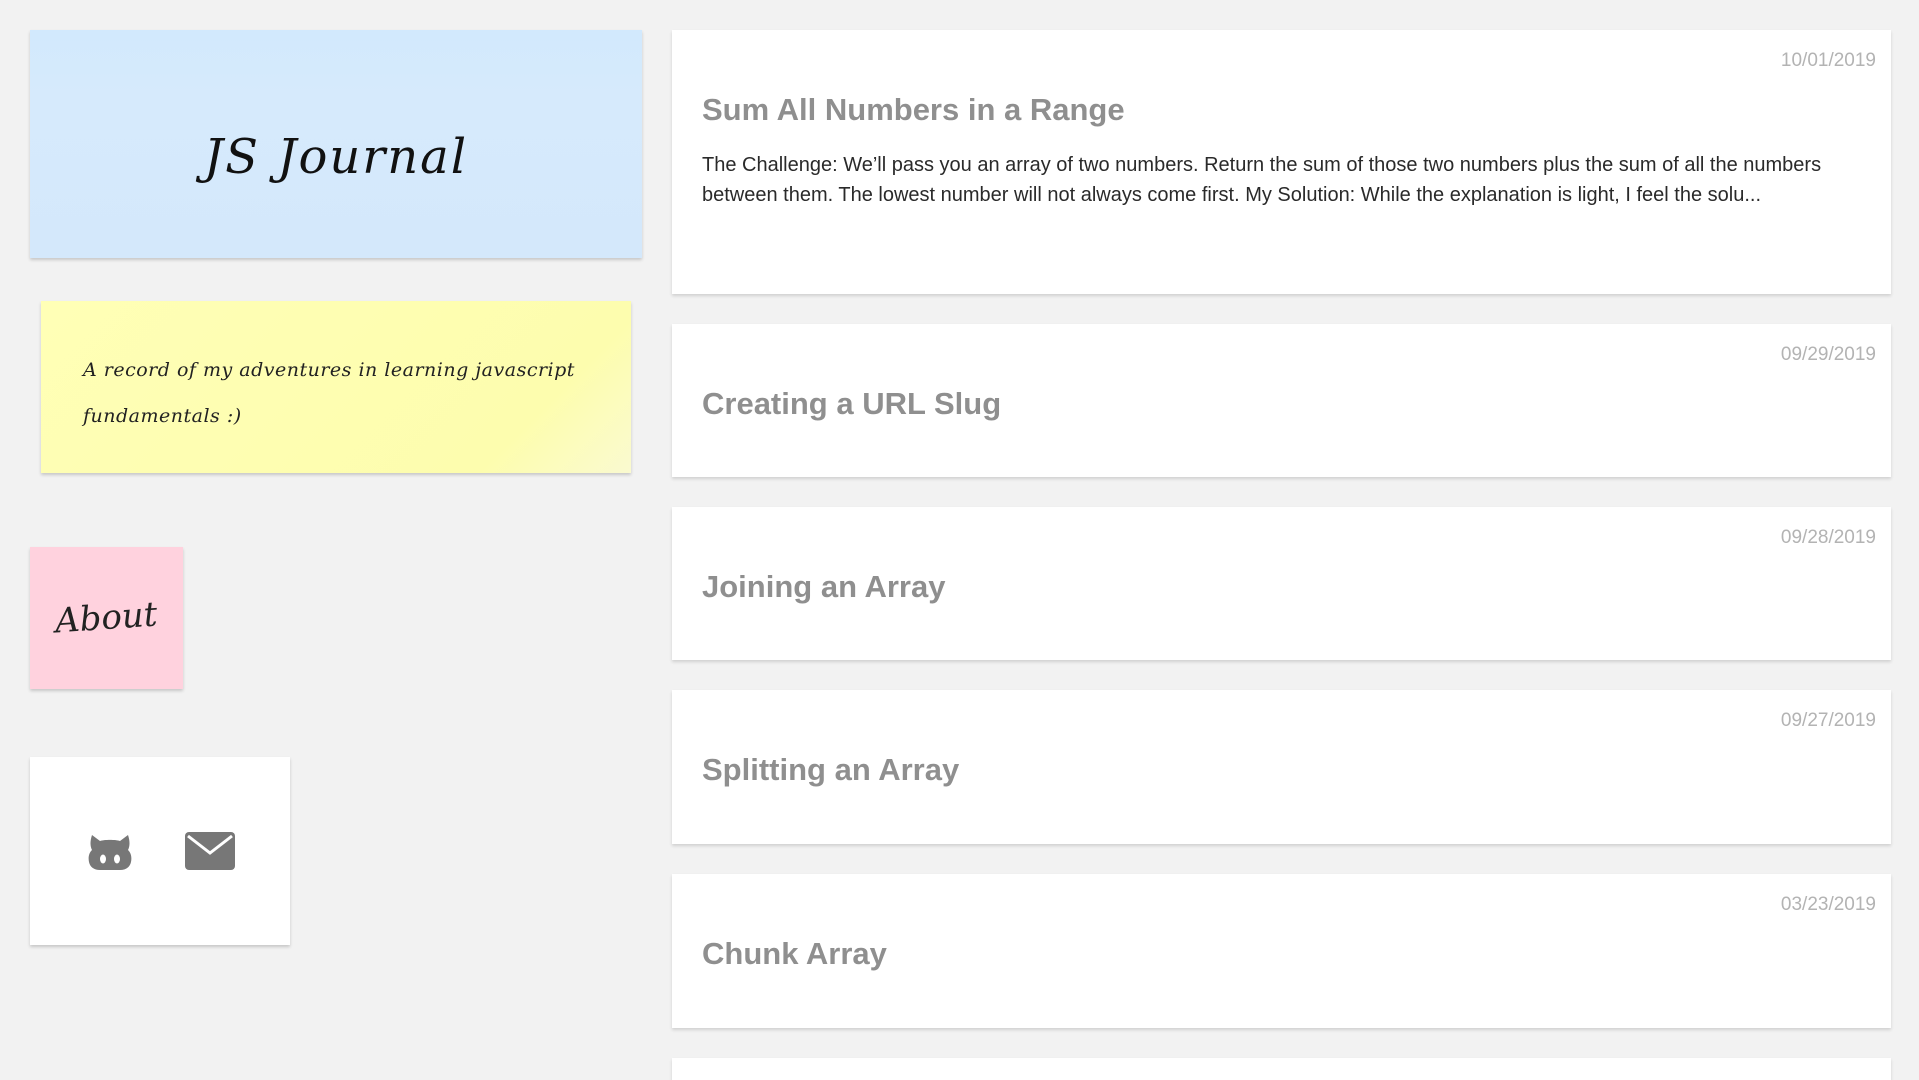 The width and height of the screenshot is (1919, 1080). Describe the element at coordinates (1281, 923) in the screenshot. I see `post-title: Chunk Array` at that location.